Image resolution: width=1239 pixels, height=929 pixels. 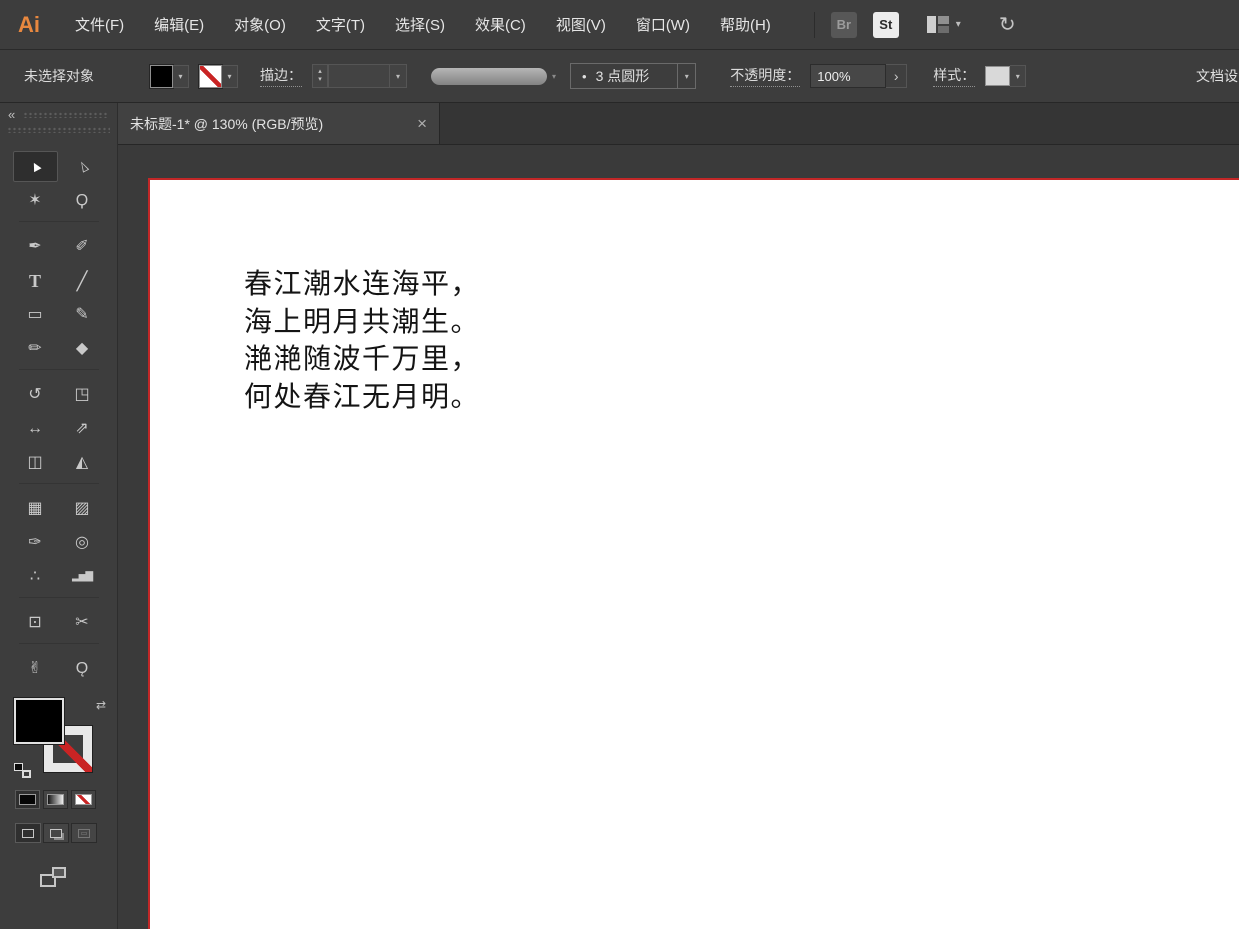 What do you see at coordinates (35, 246) in the screenshot?
I see `pen-tool: ✒` at bounding box center [35, 246].